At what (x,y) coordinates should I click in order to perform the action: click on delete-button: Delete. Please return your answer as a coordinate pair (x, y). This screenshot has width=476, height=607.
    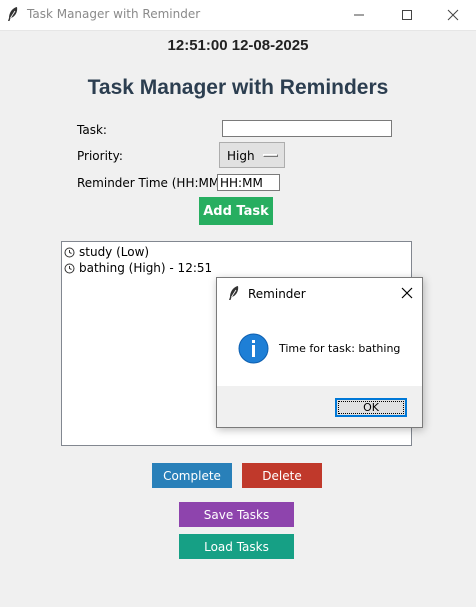
    Looking at the image, I should click on (282, 475).